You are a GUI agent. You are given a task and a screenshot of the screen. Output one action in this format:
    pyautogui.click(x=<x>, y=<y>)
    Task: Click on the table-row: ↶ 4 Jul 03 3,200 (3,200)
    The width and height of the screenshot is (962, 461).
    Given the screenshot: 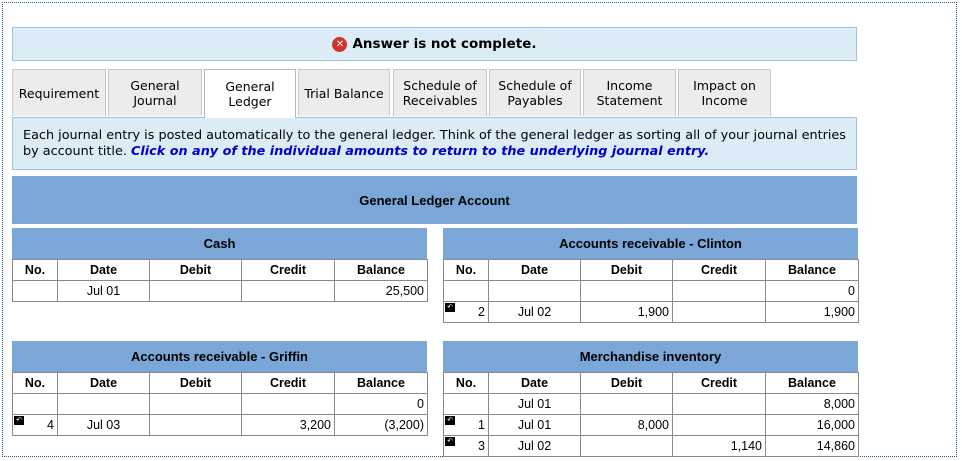 What is the action you would take?
    pyautogui.click(x=220, y=425)
    